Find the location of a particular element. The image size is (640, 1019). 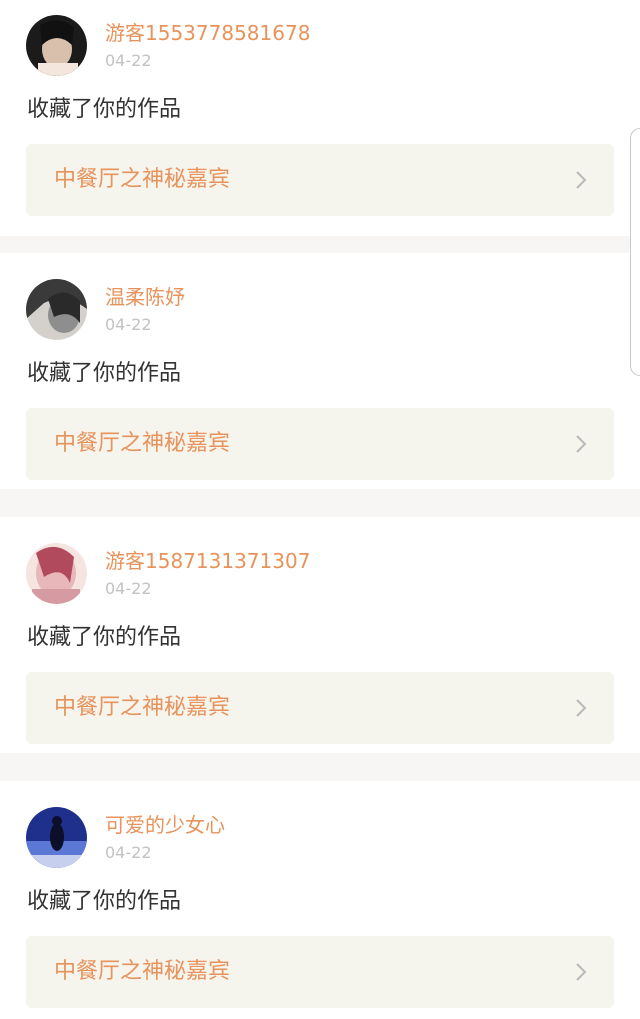

username: 可爱的少女心 is located at coordinates (165, 825).